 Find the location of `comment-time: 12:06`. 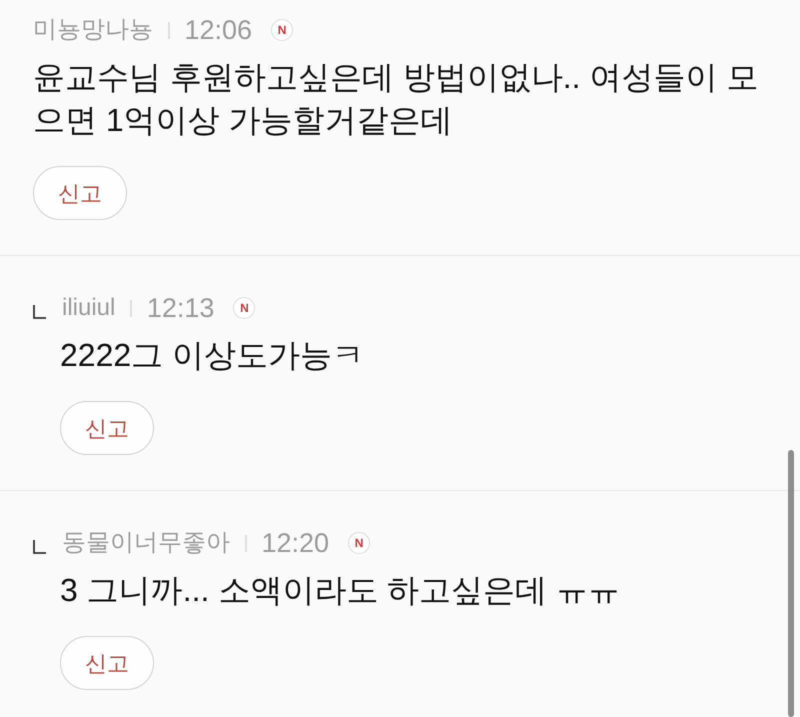

comment-time: 12:06 is located at coordinates (218, 30).